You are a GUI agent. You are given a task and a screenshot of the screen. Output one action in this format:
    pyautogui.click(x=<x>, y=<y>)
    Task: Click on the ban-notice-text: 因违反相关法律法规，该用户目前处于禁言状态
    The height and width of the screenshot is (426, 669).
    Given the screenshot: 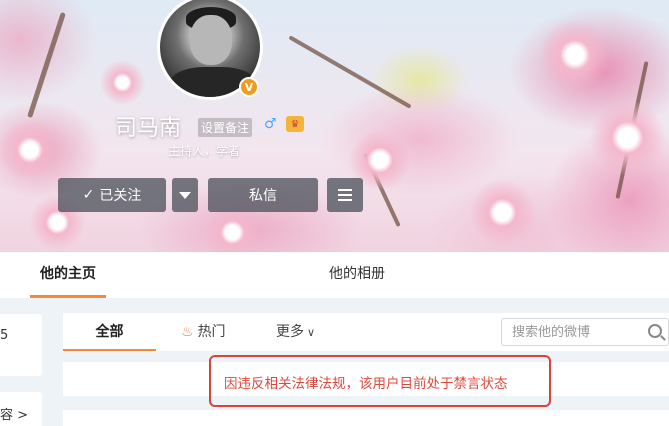 What is the action you would take?
    pyautogui.click(x=366, y=384)
    